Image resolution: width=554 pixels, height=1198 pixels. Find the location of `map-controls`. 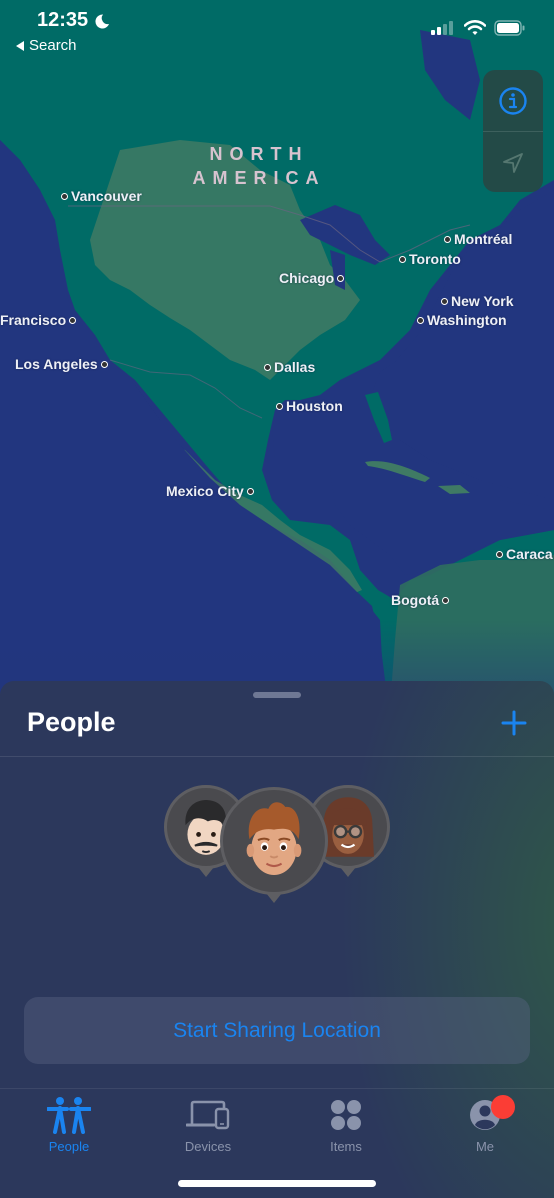

map-controls is located at coordinates (513, 131).